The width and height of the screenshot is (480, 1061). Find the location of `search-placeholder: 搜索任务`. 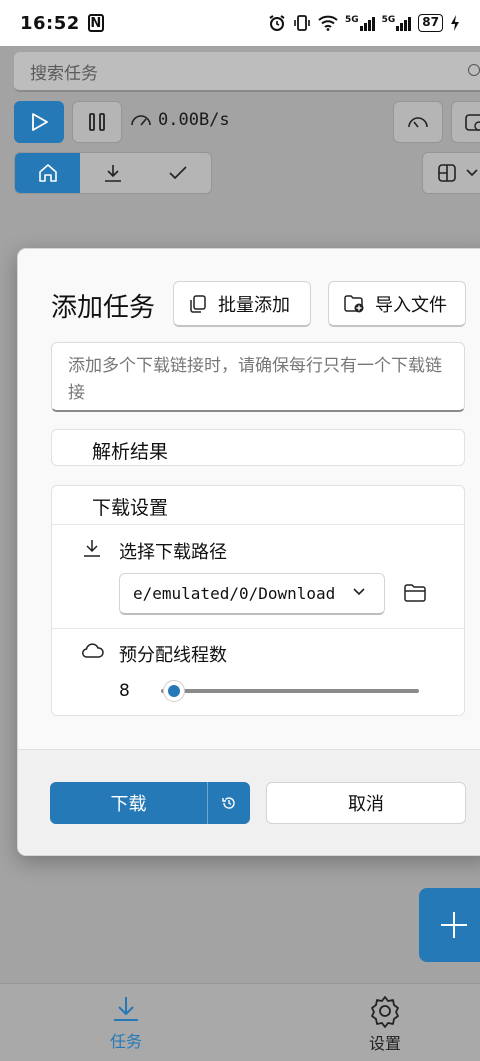

search-placeholder: 搜索任务 is located at coordinates (64, 73).